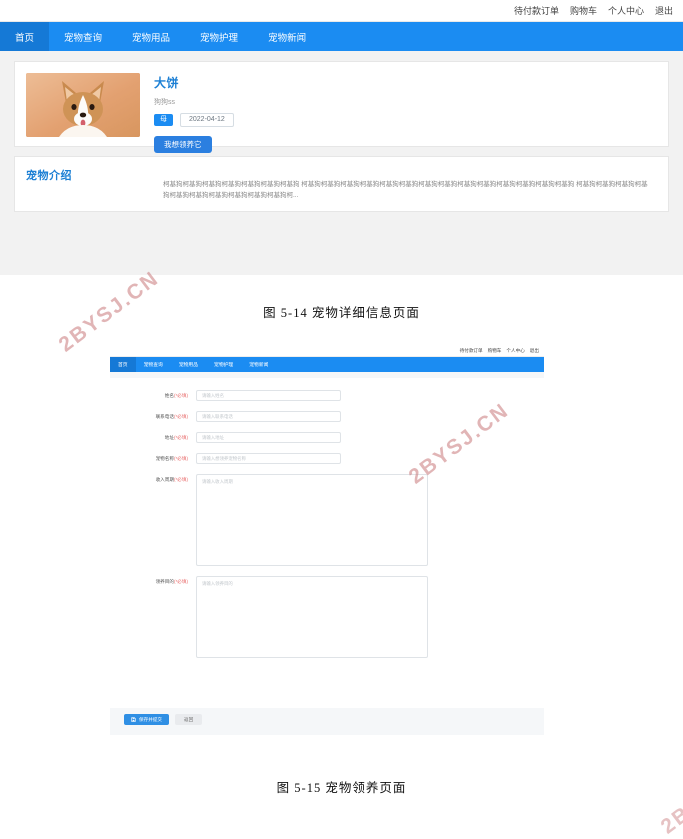  I want to click on nav-item-pet-search: 宠物查询, so click(83, 36).